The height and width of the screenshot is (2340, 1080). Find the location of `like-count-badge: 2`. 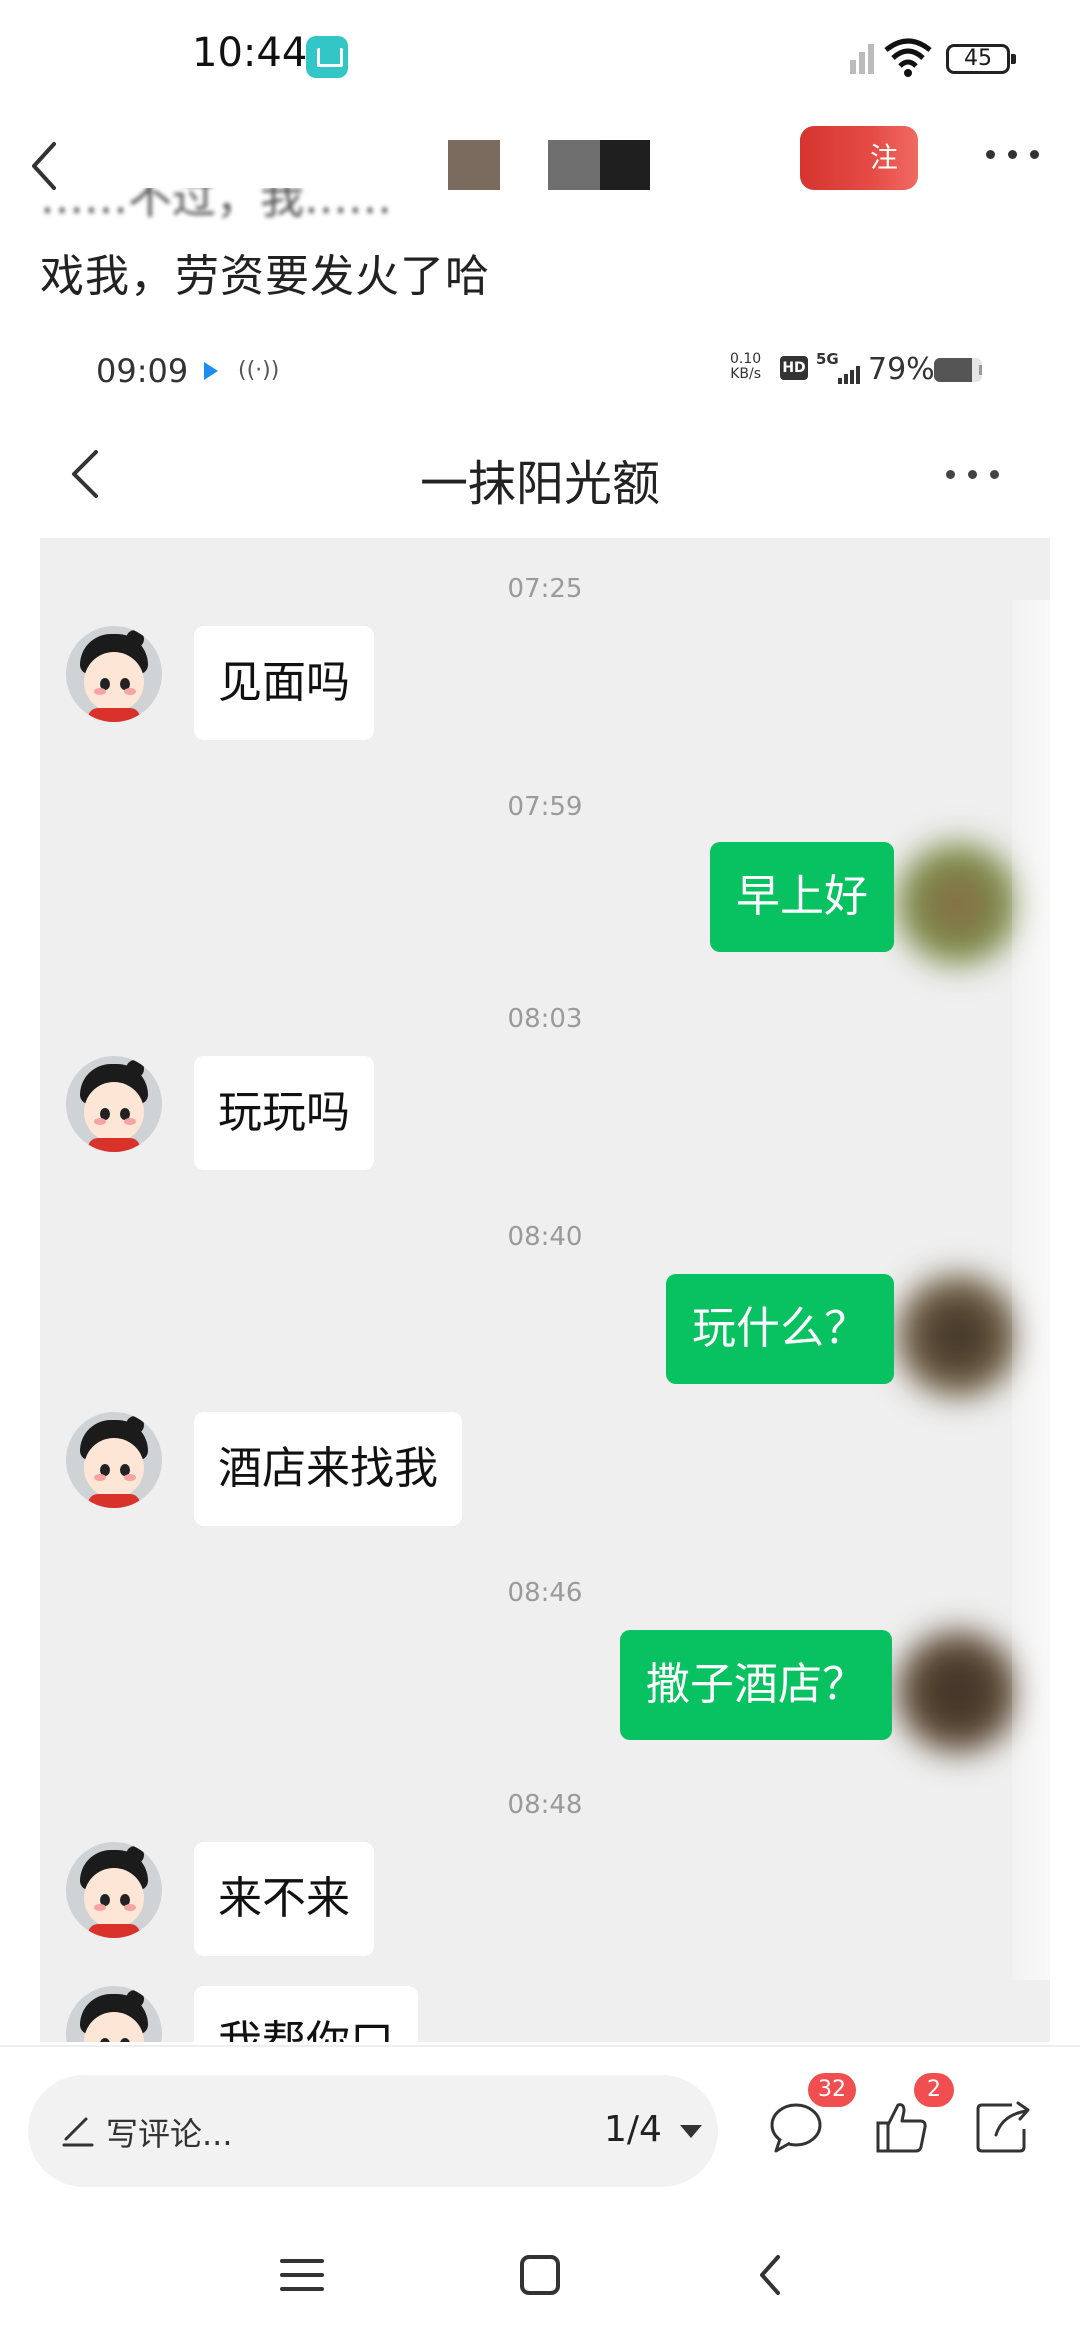

like-count-badge: 2 is located at coordinates (934, 2090).